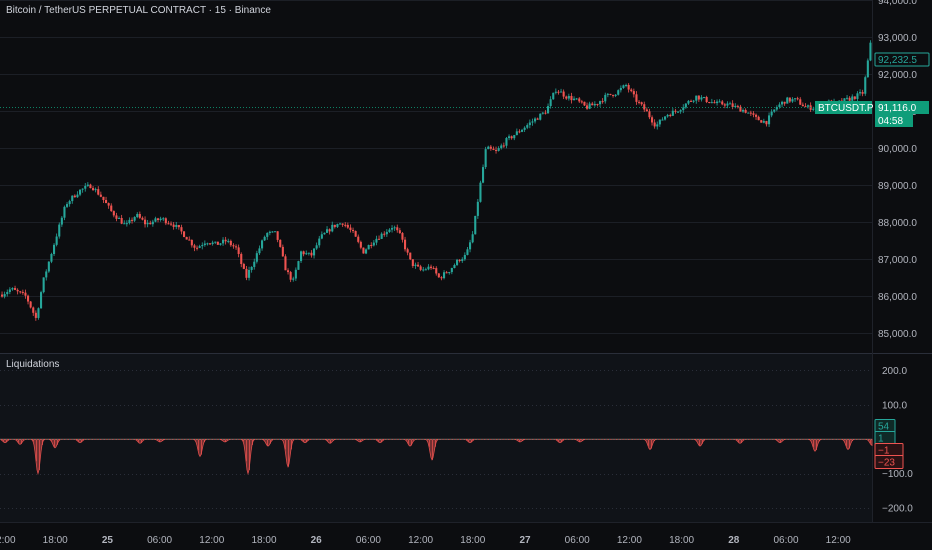 Image resolution: width=932 pixels, height=550 pixels. What do you see at coordinates (263, 540) in the screenshot?
I see `time-tick-label: 18:00` at bounding box center [263, 540].